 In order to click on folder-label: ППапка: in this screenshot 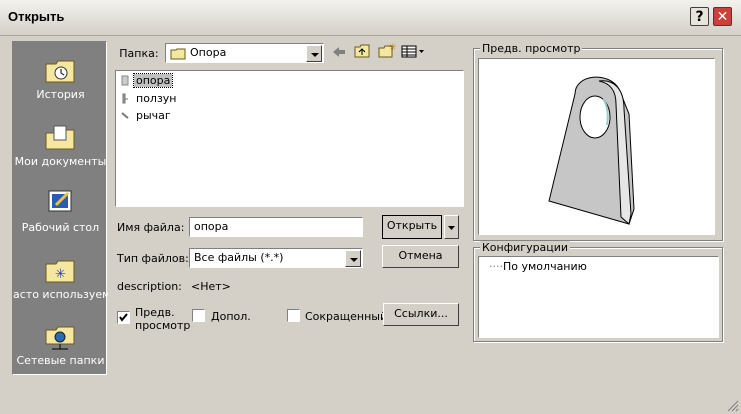, I will do `click(139, 53)`.